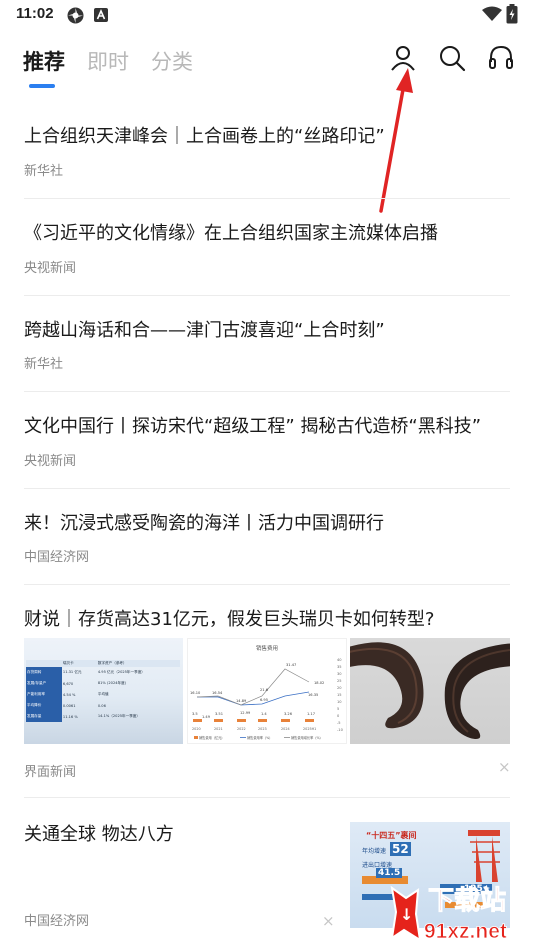 The width and height of the screenshot is (534, 950). Describe the element at coordinates (452, 58) in the screenshot. I see `search-icon` at that location.